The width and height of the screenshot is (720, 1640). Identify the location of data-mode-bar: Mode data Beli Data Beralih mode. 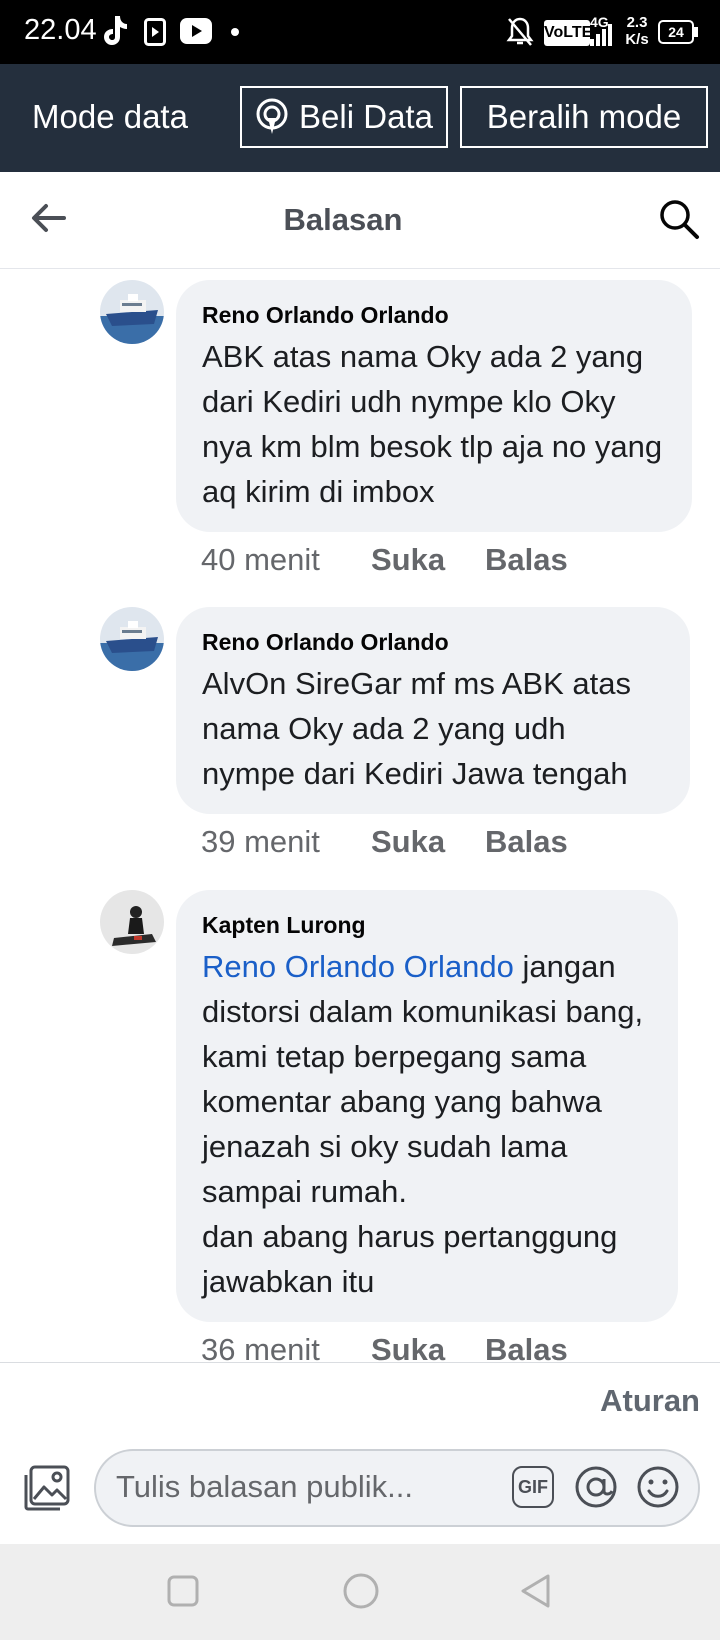
(360, 118).